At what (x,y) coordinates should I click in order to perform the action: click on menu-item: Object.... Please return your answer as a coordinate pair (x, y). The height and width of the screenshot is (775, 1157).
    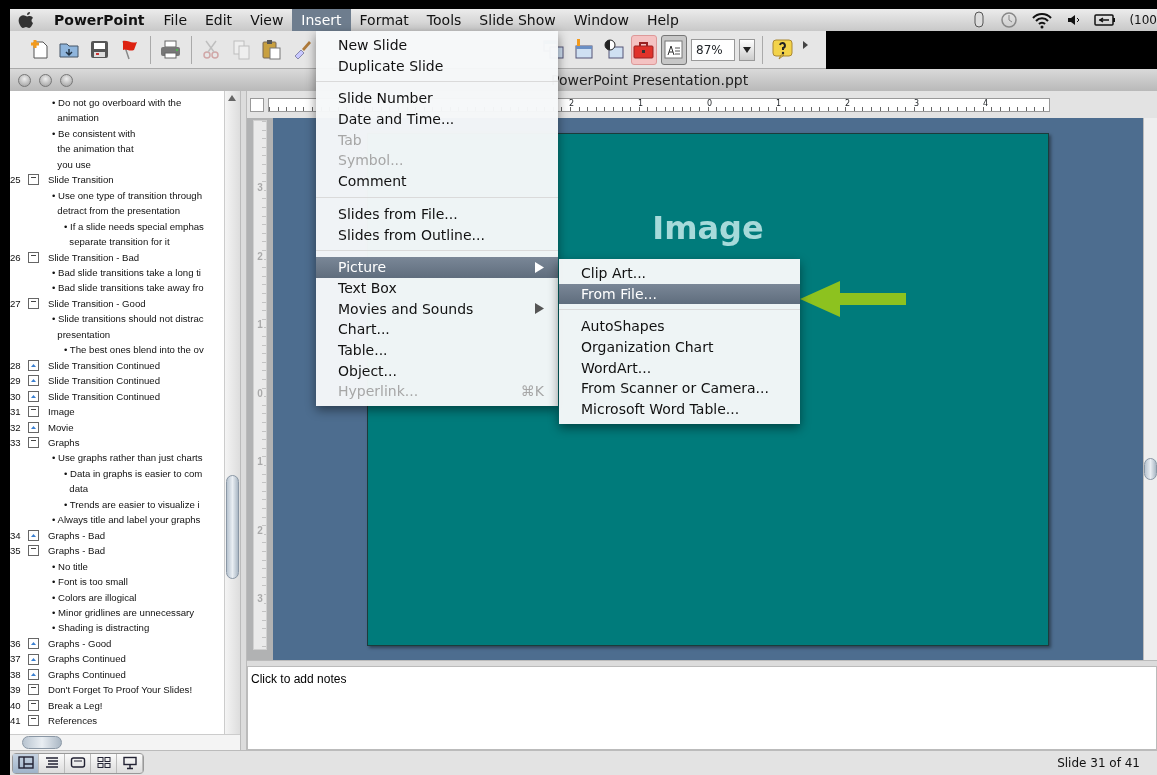
    Looking at the image, I should click on (437, 371).